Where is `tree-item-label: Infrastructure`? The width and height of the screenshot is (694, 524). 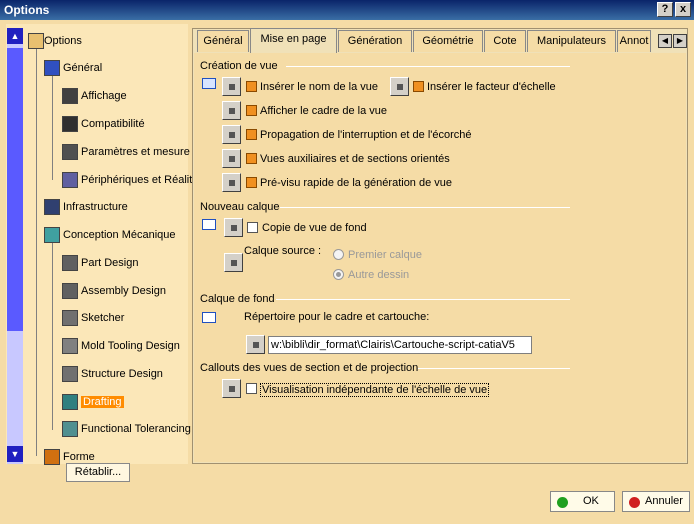
tree-item-label: Infrastructure is located at coordinates (95, 207).